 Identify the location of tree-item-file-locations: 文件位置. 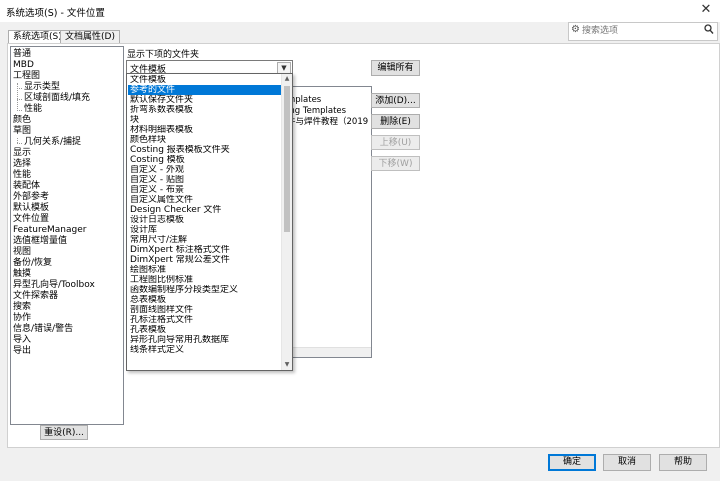
(31, 219).